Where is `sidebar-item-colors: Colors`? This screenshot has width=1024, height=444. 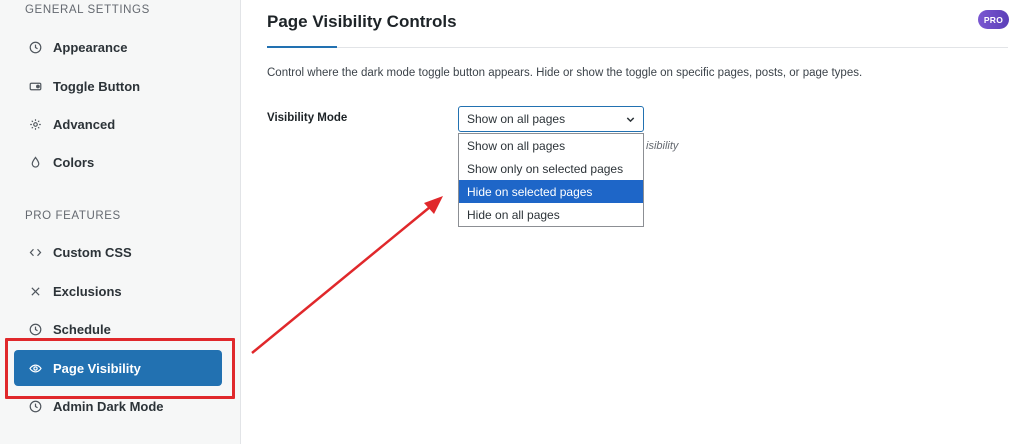
sidebar-item-colors: Colors is located at coordinates (118, 162).